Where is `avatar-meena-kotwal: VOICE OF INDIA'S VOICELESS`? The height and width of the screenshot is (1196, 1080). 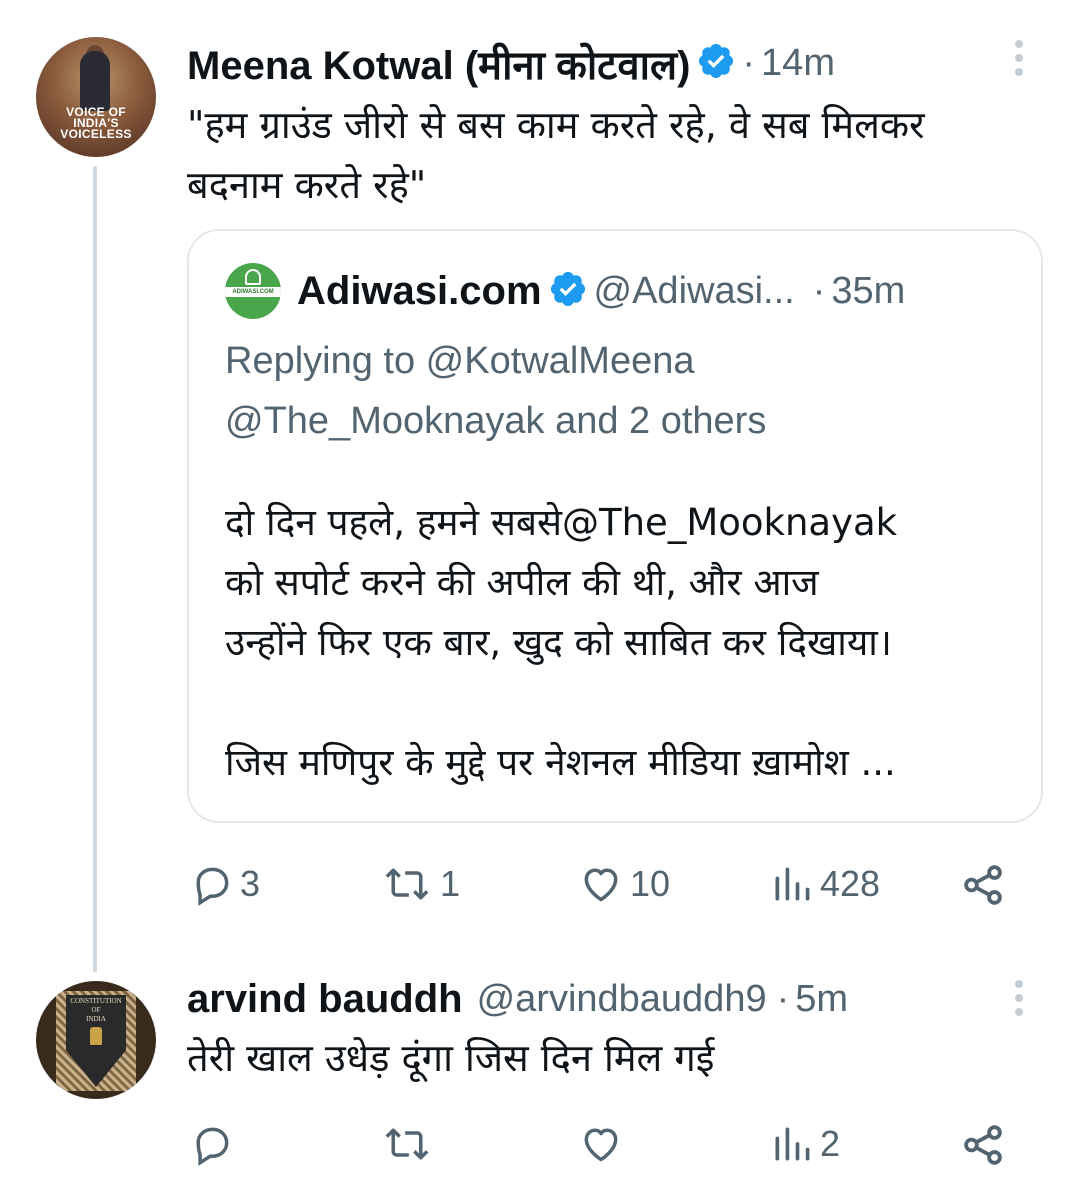
avatar-meena-kotwal: VOICE OF INDIA'S VOICELESS is located at coordinates (96, 97).